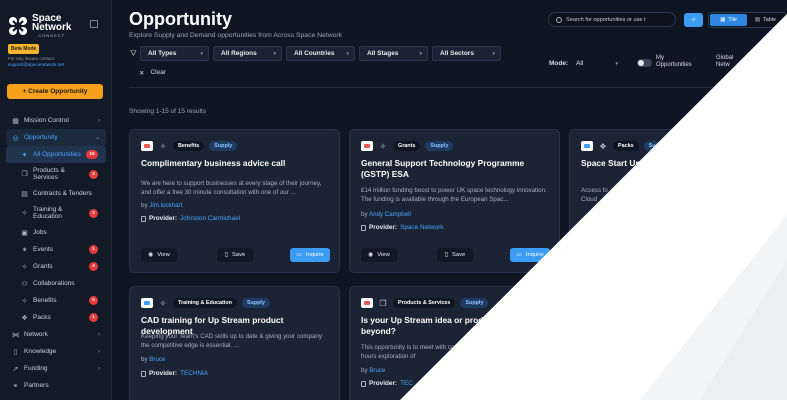 This screenshot has width=787, height=400. Describe the element at coordinates (56, 300) in the screenshot. I see `sidebar-sub-benefits: ✧ Benefits 5` at that location.